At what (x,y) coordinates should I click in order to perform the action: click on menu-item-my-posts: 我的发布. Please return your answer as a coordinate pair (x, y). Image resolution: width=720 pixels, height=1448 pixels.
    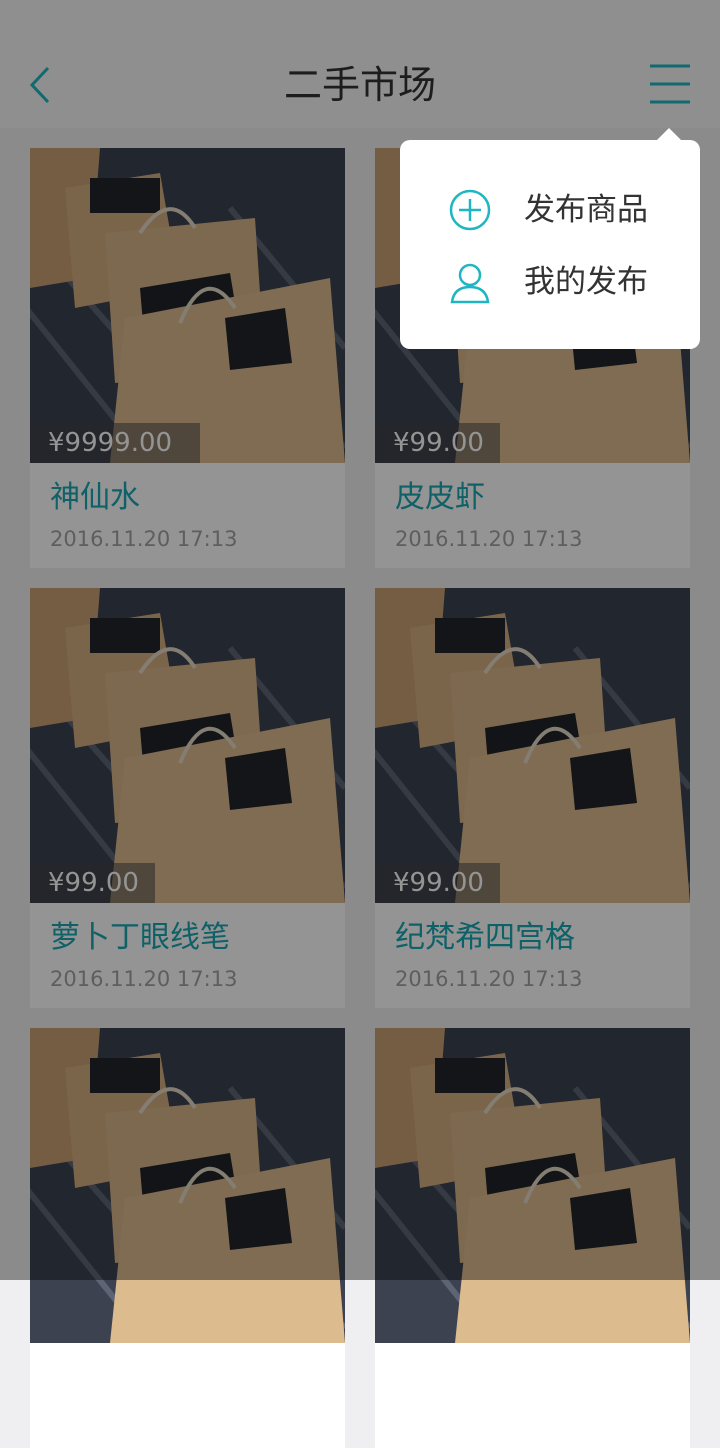
    Looking at the image, I should click on (550, 282).